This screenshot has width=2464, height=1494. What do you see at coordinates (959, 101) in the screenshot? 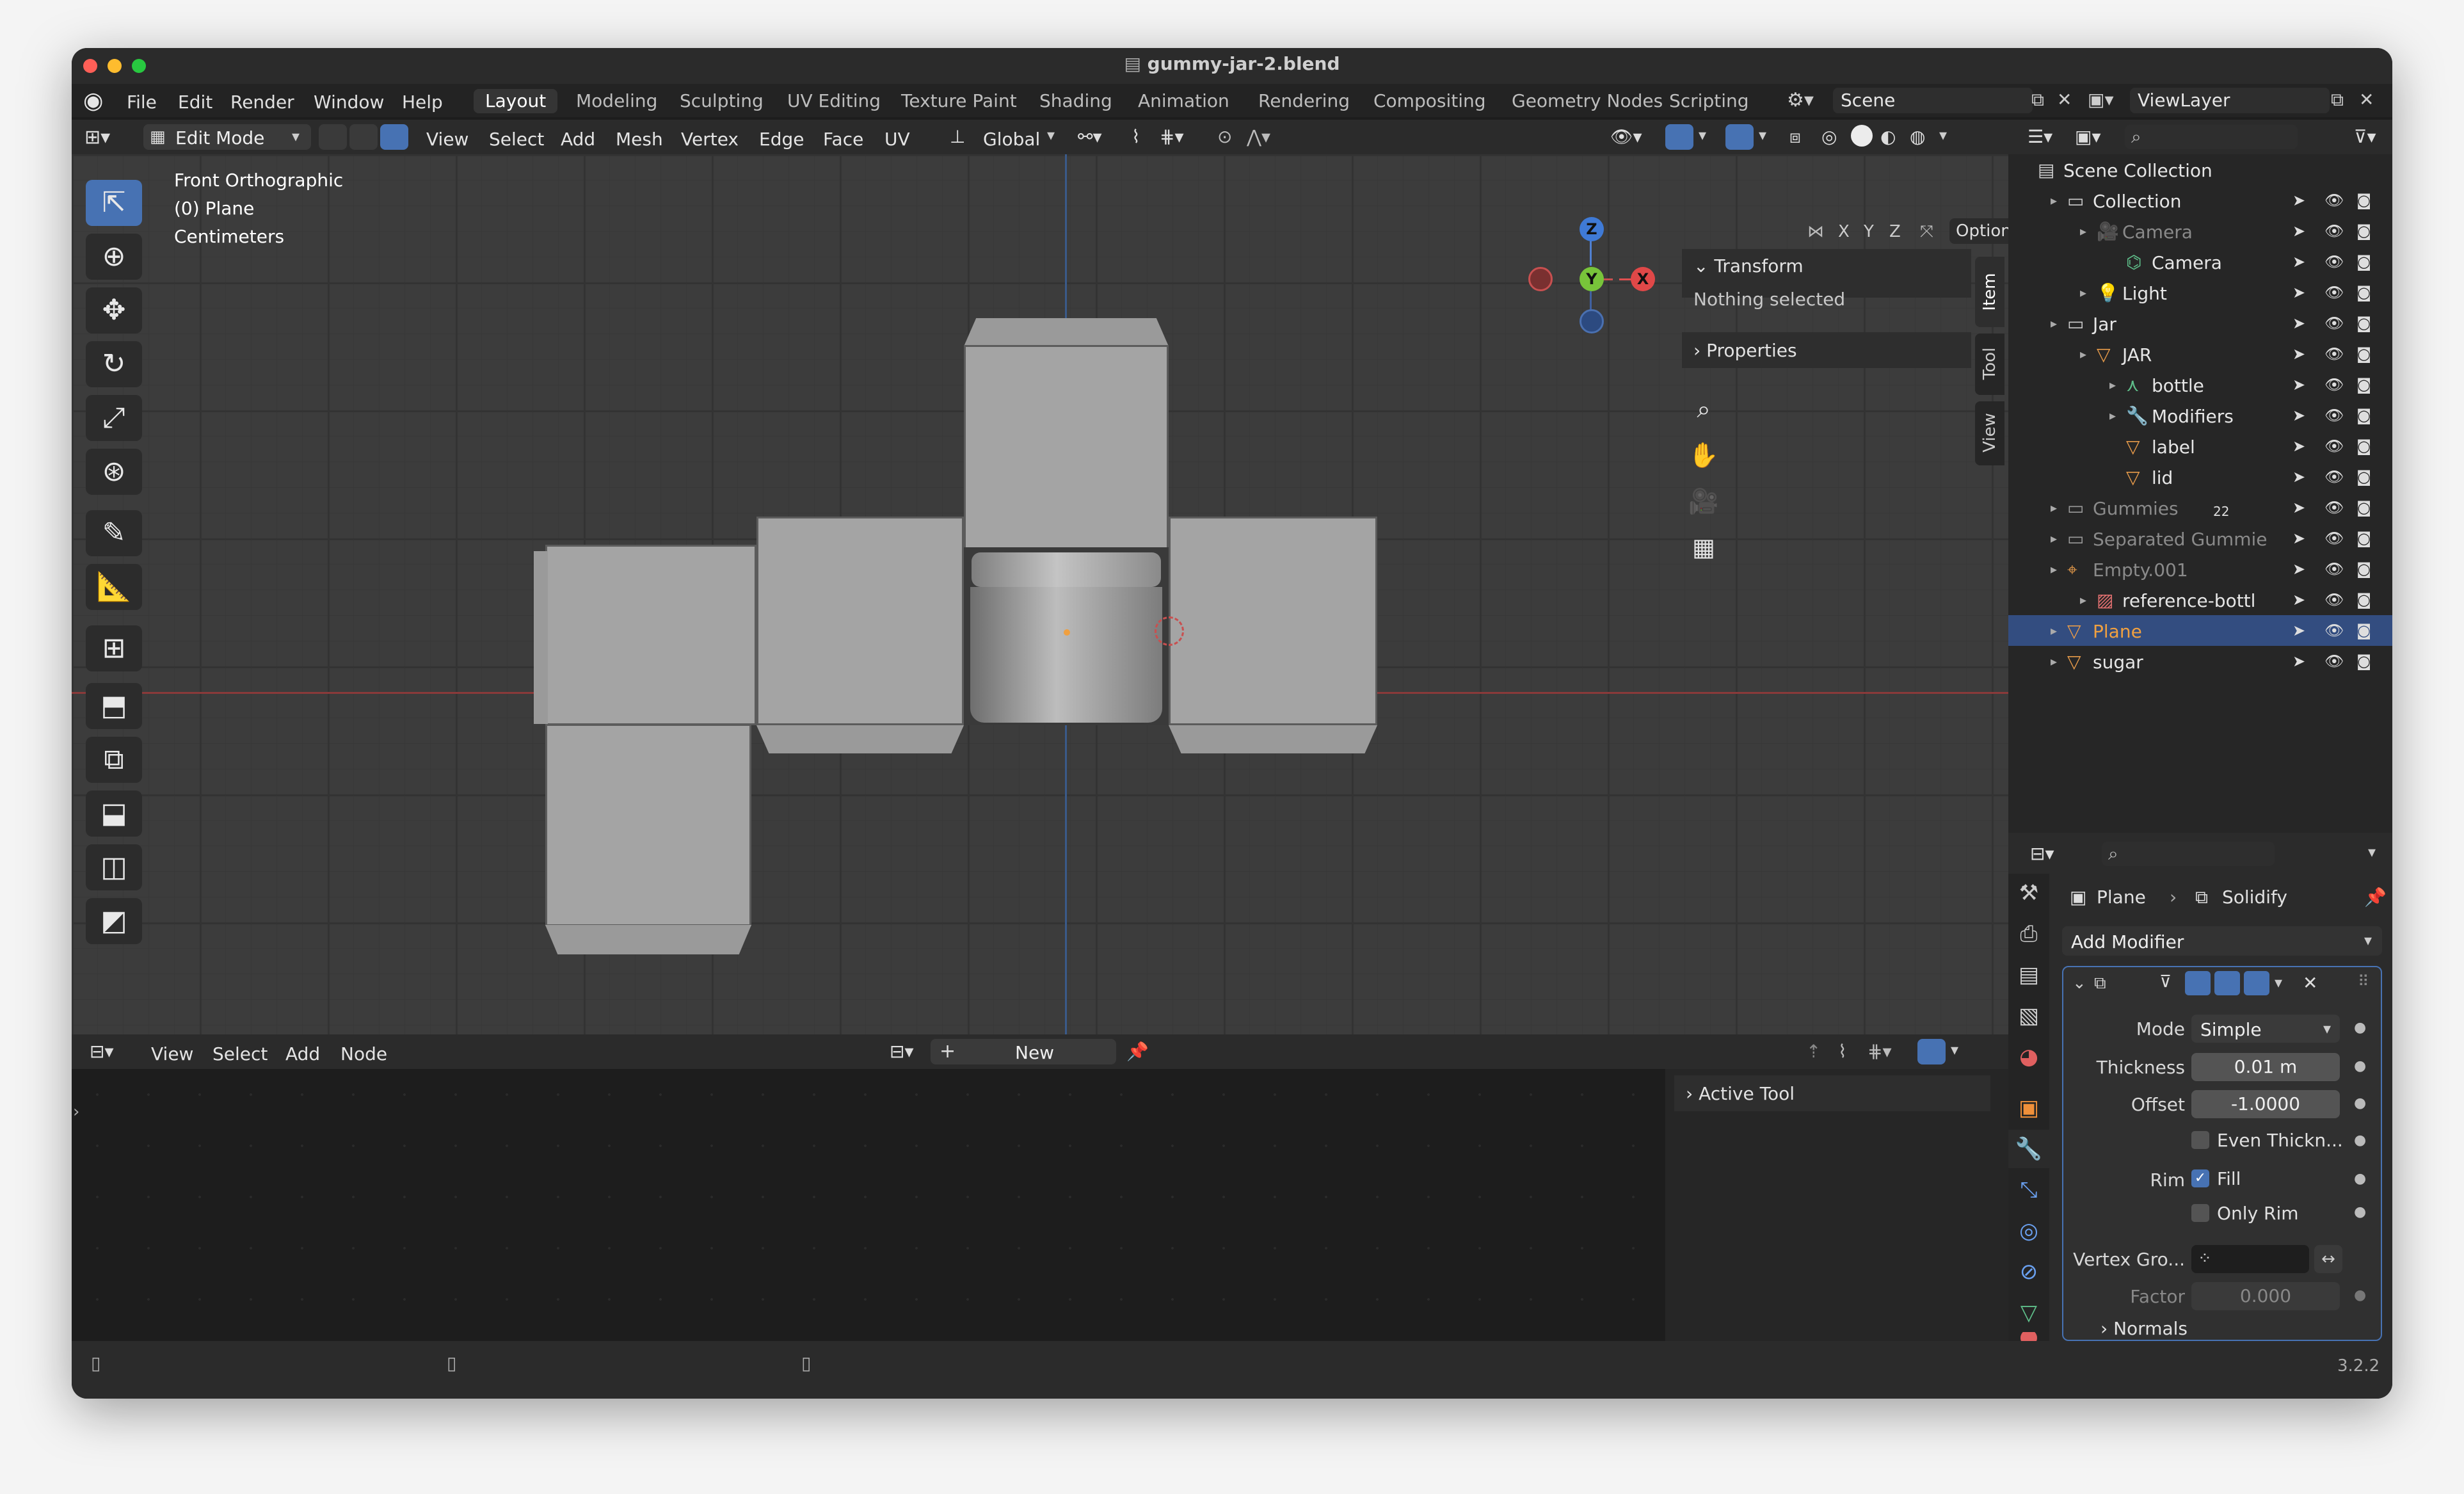
I see `tab-texture-paint: Texture Paint` at bounding box center [959, 101].